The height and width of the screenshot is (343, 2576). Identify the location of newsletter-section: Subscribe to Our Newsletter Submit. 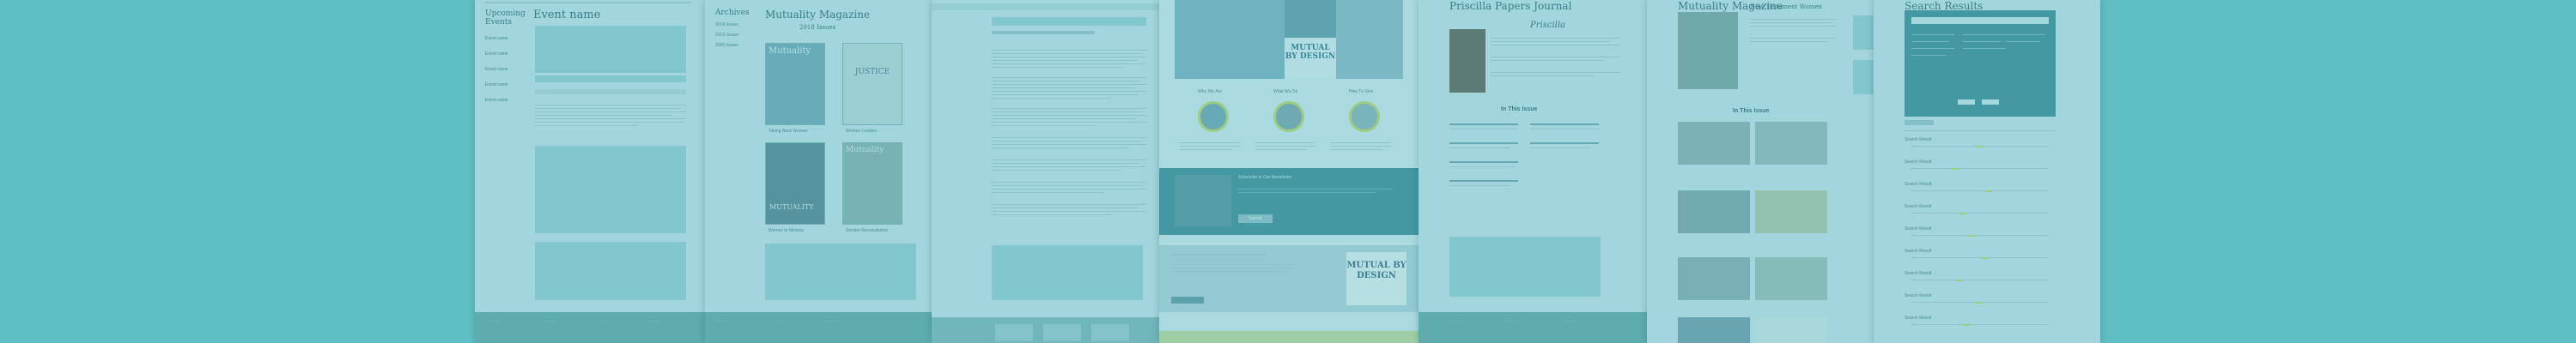
(1289, 202).